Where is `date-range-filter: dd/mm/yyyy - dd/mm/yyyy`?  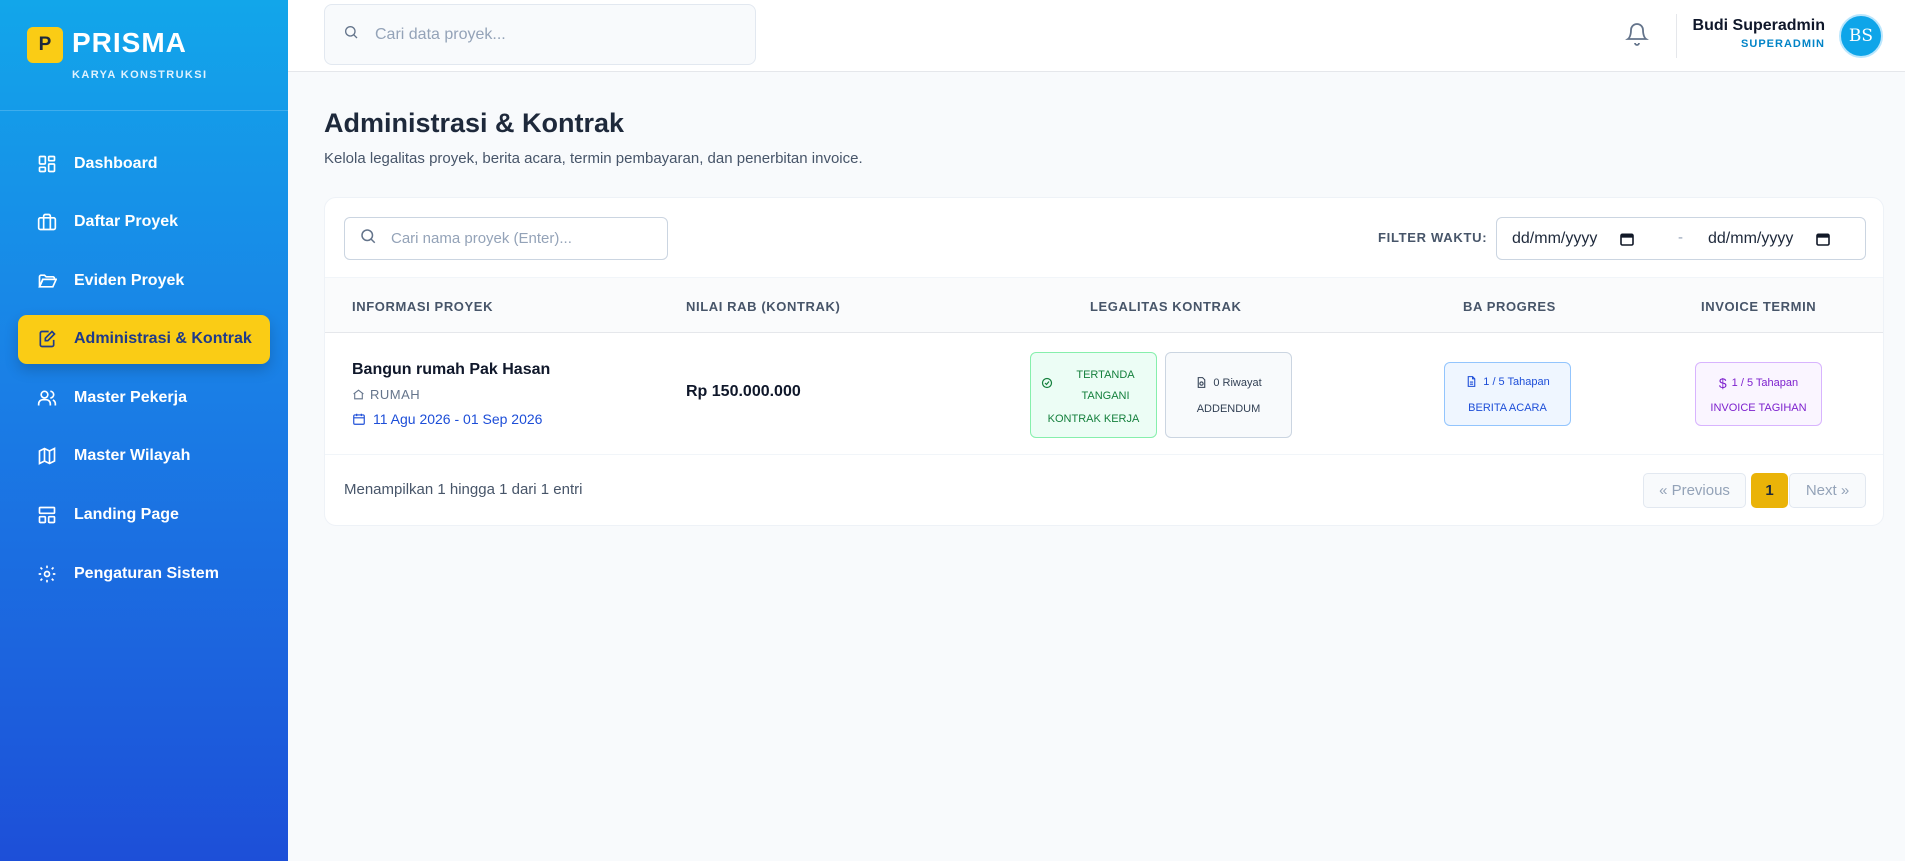 date-range-filter: dd/mm/yyyy - dd/mm/yyyy is located at coordinates (1681, 238).